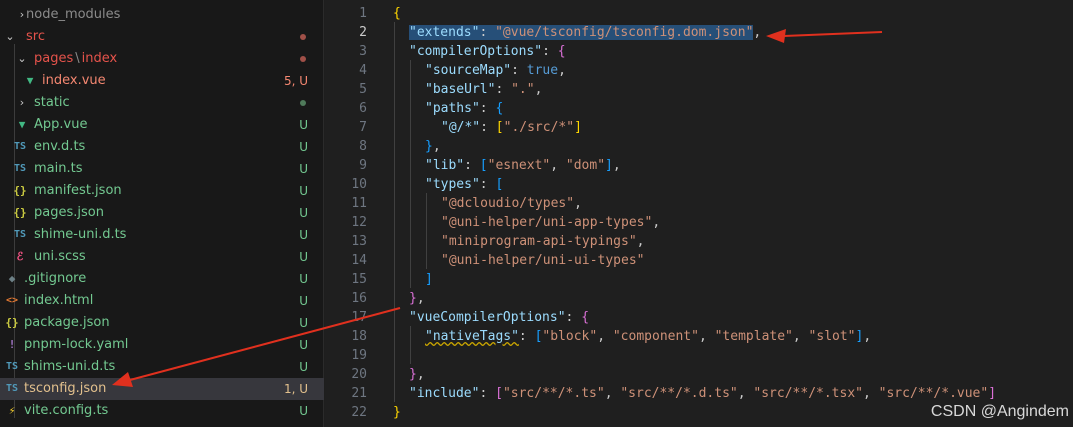 Image resolution: width=1073 pixels, height=427 pixels. Describe the element at coordinates (487, 317) in the screenshot. I see `code-token: "vueCompilerOptions"` at that location.